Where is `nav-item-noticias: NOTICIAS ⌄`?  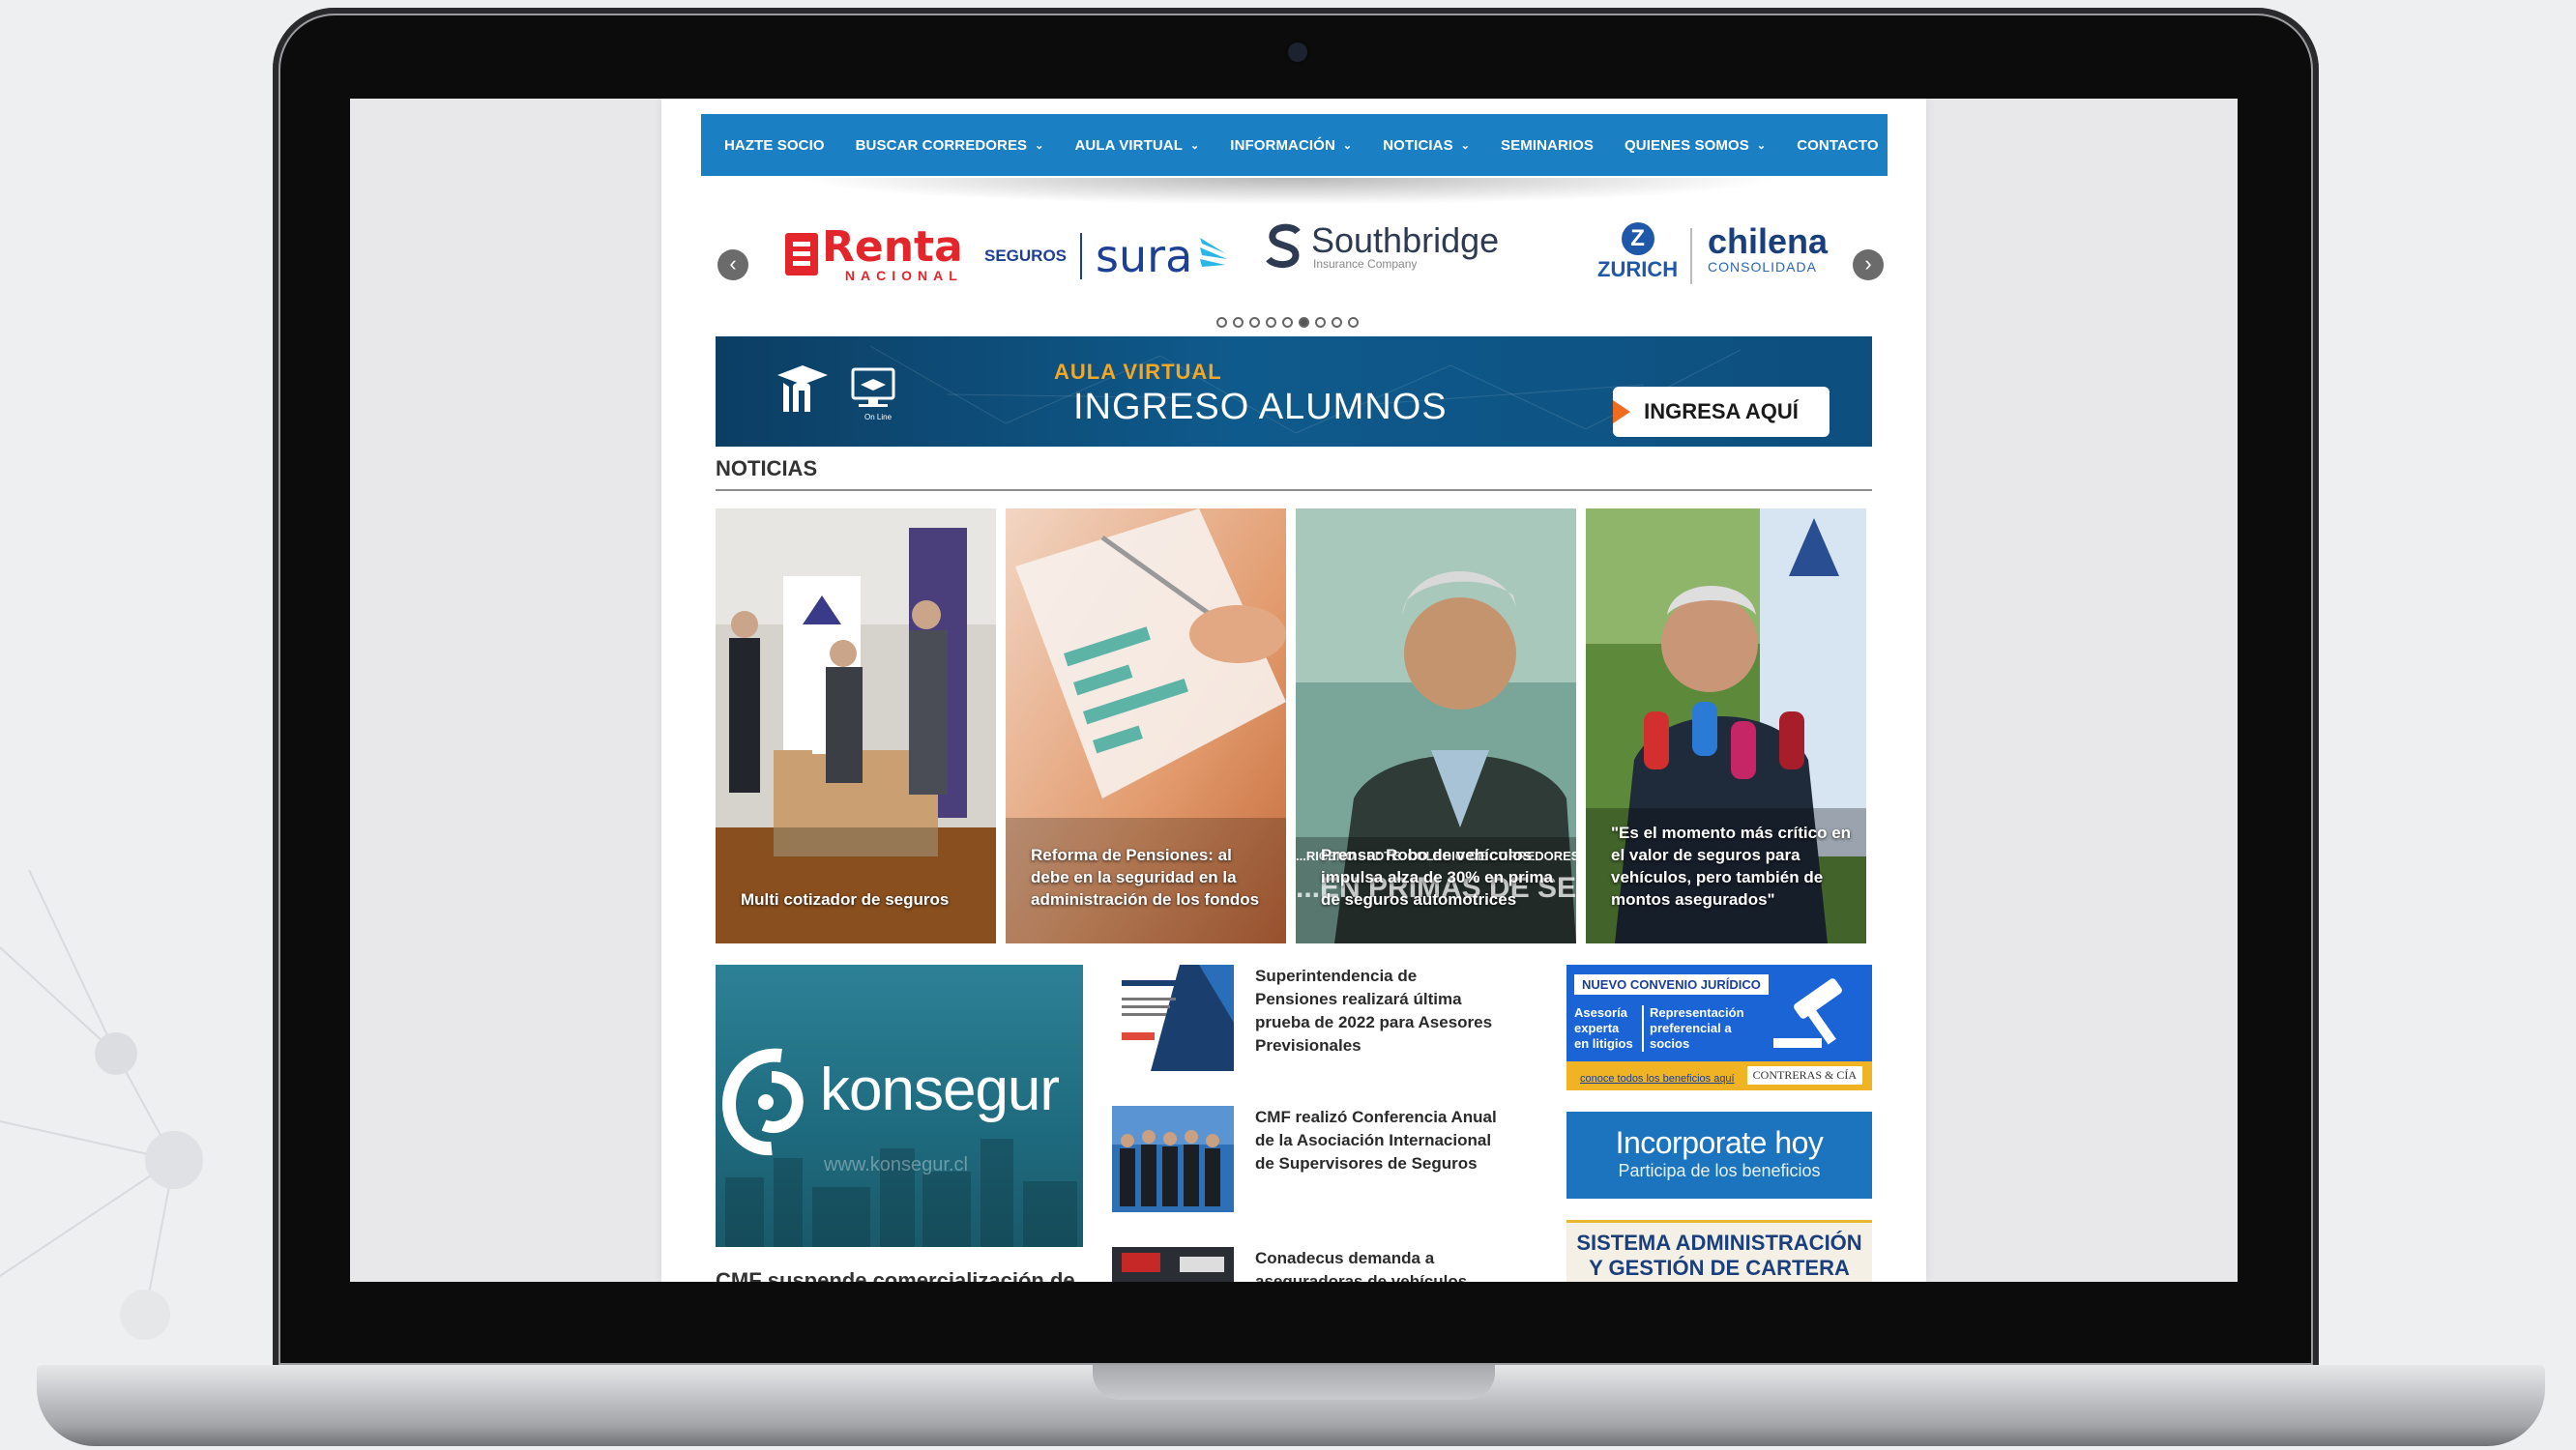 nav-item-noticias: NOTICIAS ⌄ is located at coordinates (1426, 145).